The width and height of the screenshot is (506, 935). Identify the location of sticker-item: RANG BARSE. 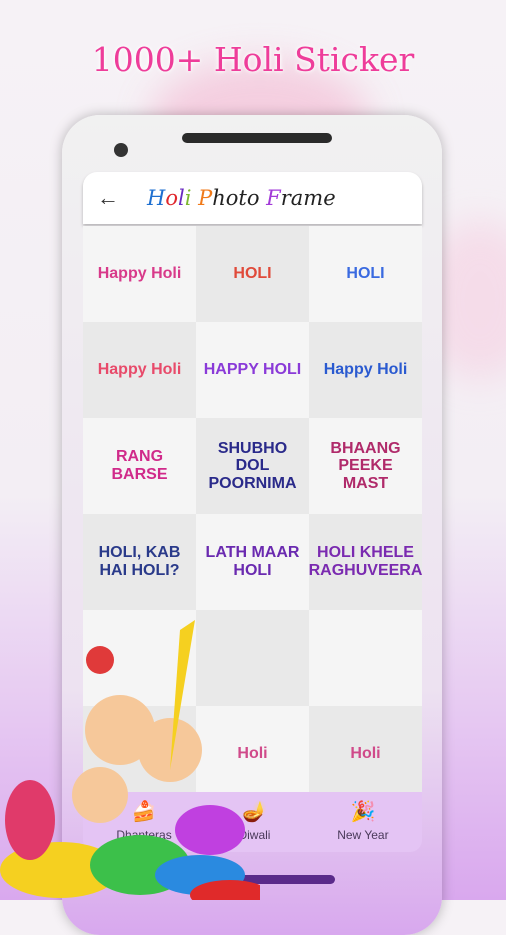
(139, 466).